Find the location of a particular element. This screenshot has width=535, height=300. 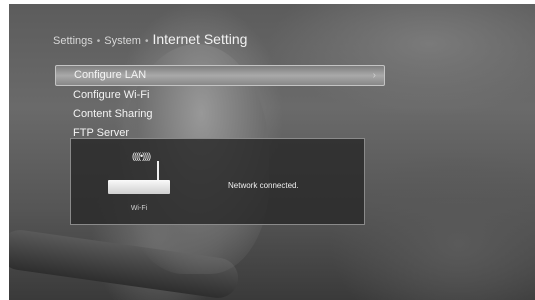

router-label: Wi-Fi is located at coordinates (139, 208).